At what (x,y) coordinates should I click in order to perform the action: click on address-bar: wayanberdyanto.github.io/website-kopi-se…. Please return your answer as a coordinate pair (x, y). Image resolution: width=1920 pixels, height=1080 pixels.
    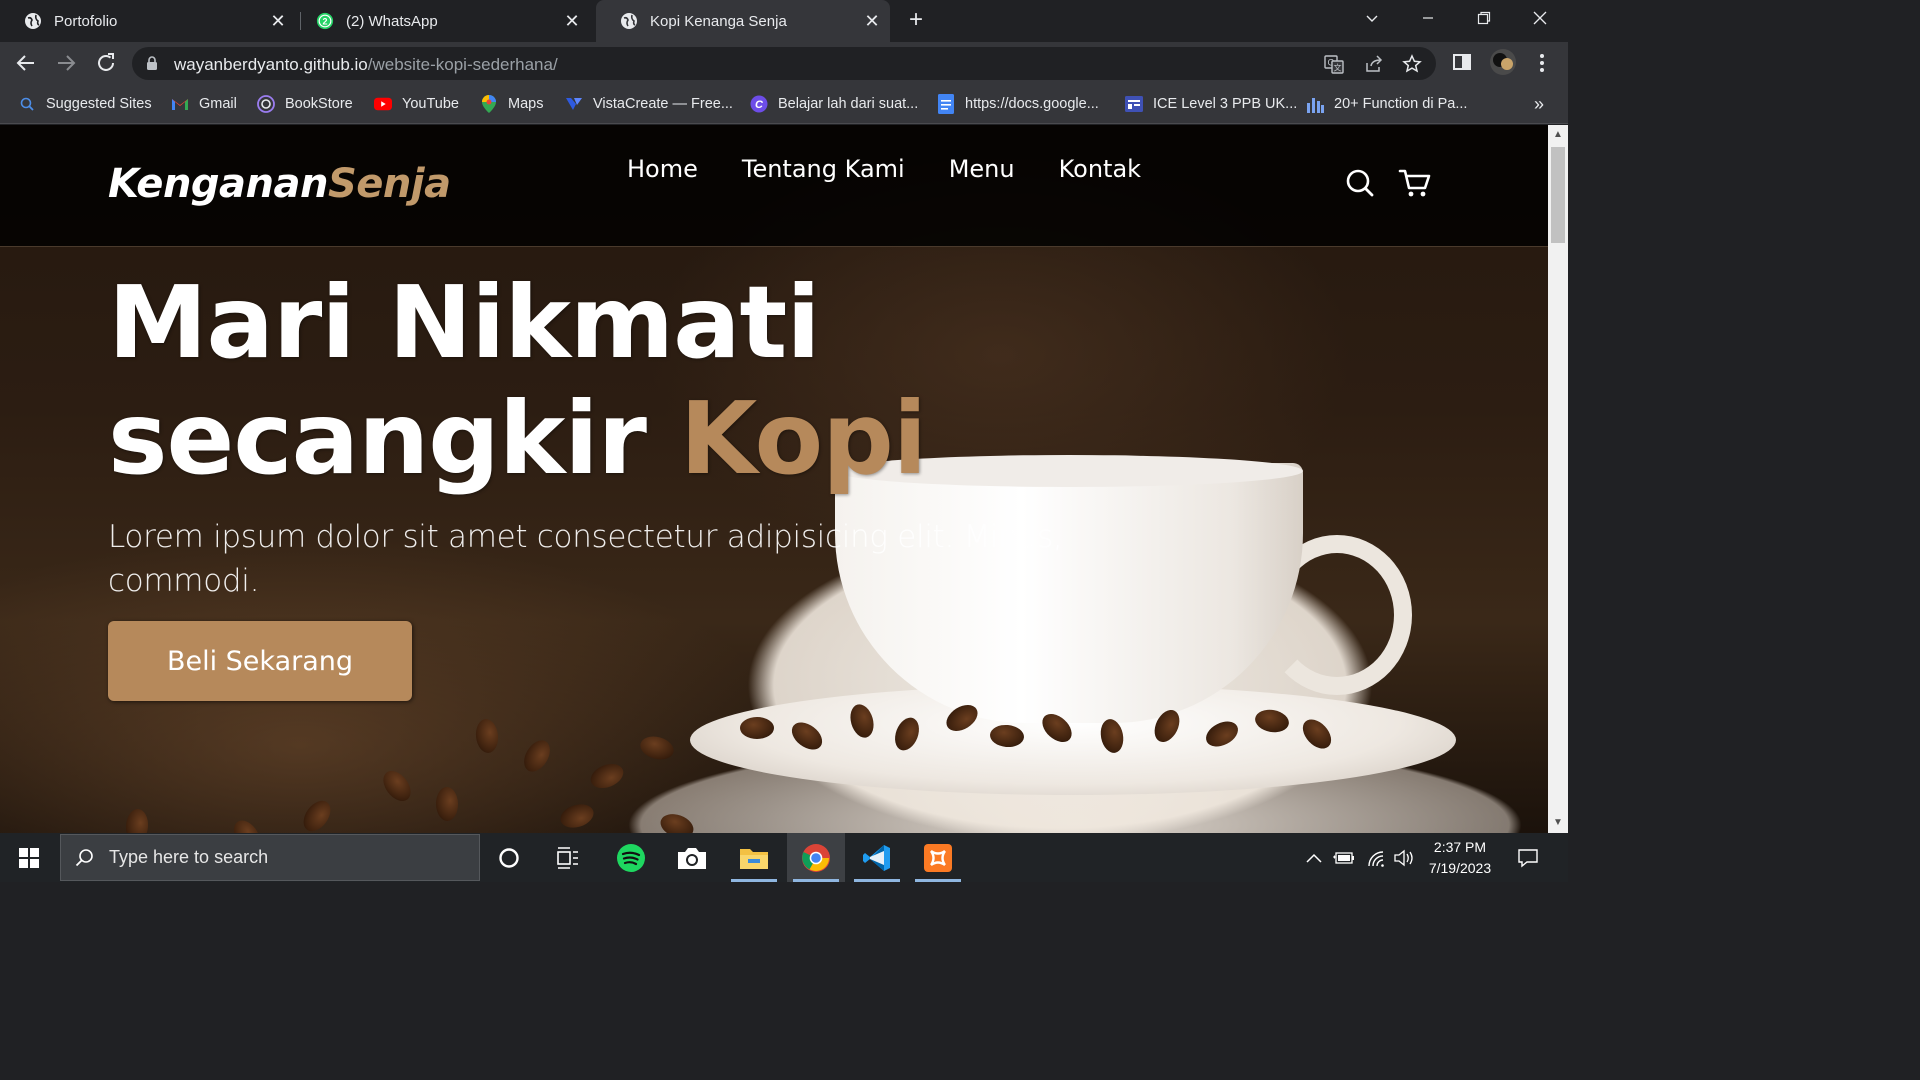
    Looking at the image, I should click on (784, 63).